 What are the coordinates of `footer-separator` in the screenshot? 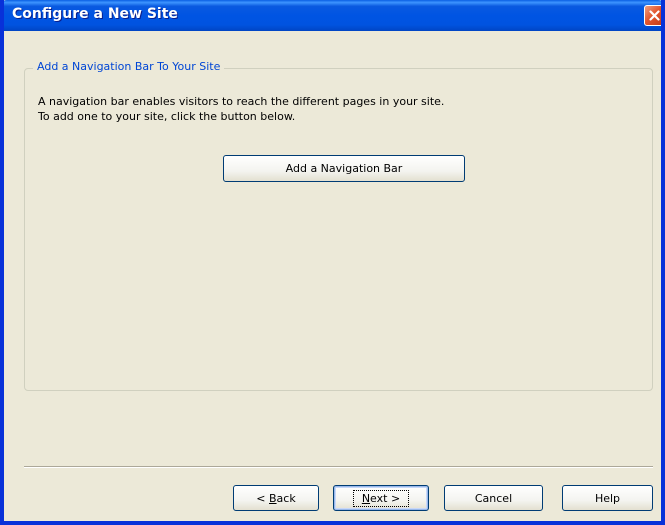 It's located at (338, 467).